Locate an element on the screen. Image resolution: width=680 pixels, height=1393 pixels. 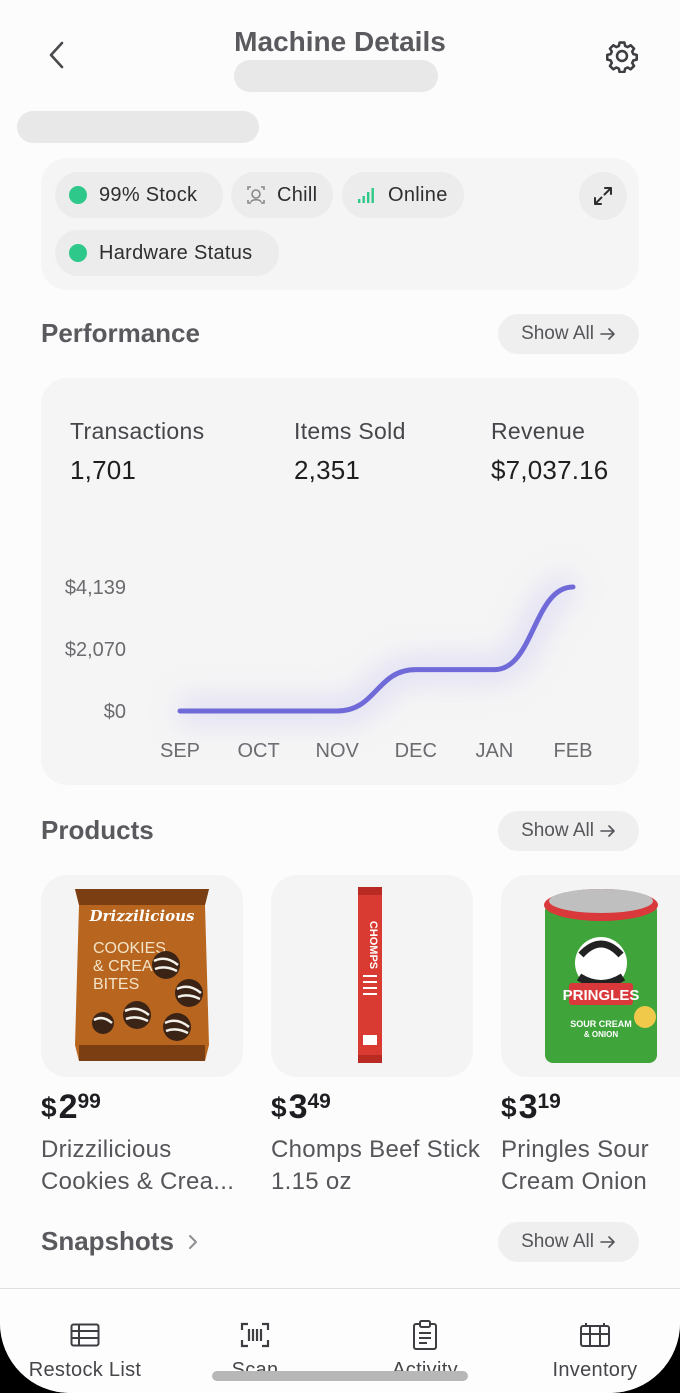
y-tick-label: $0 is located at coordinates (115, 712).